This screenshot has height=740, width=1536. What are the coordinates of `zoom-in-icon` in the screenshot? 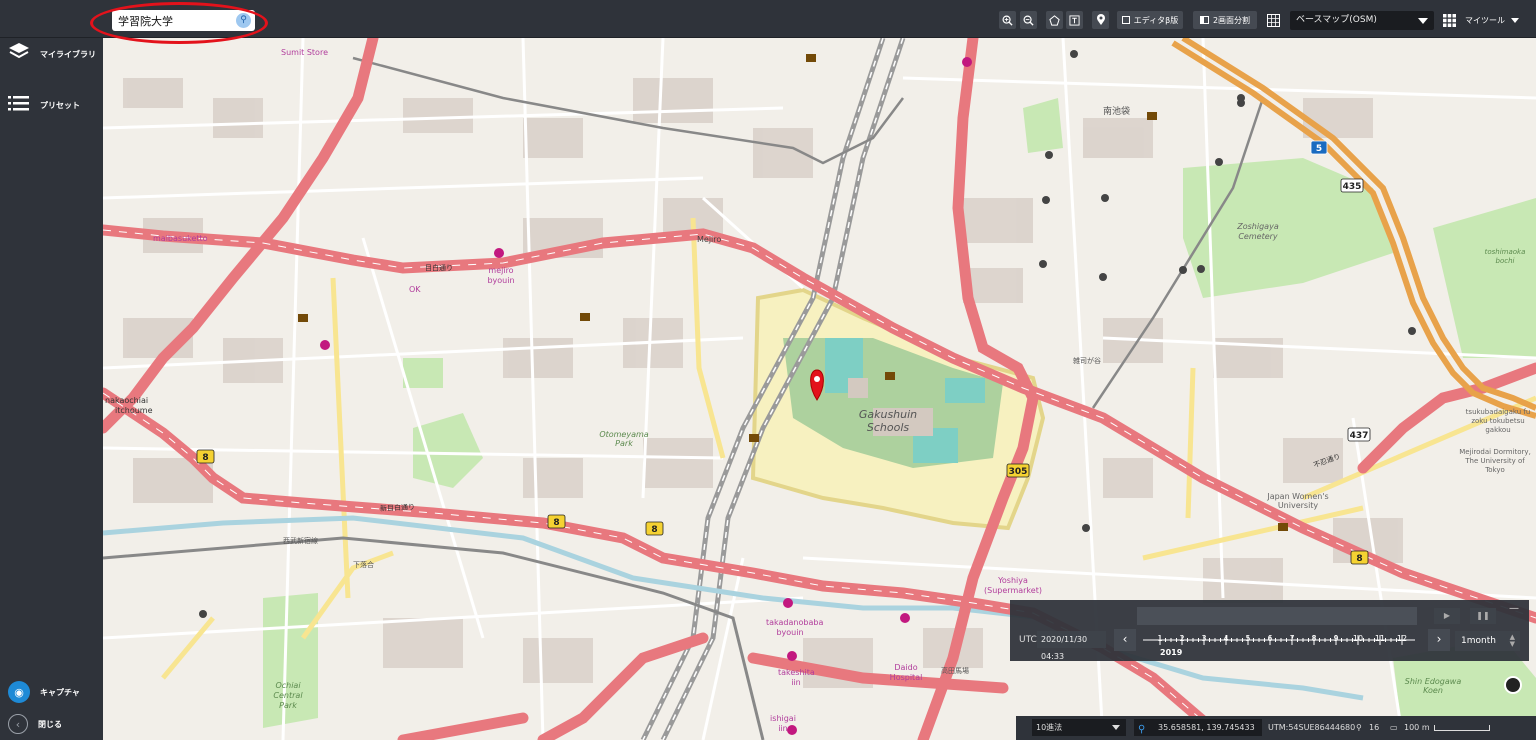 It's located at (1007, 20).